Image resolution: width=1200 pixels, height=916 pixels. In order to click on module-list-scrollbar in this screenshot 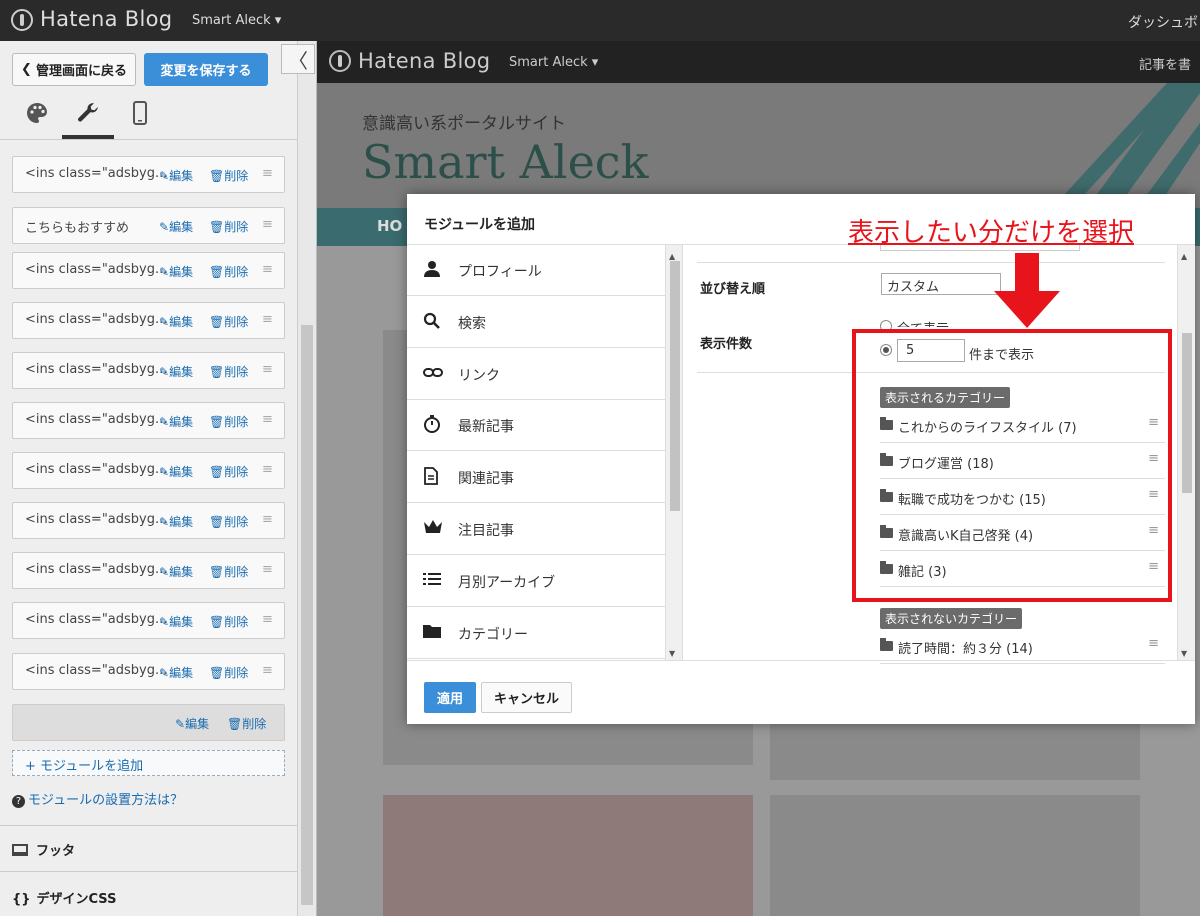, I will do `click(674, 452)`.